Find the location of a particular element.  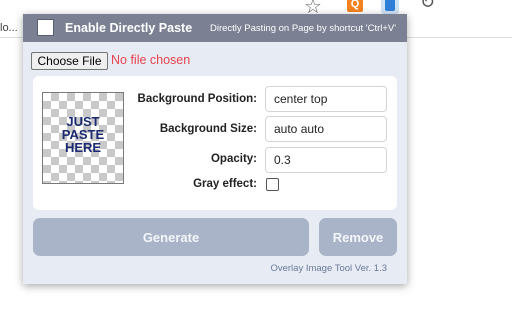

extension-overlay-icon is located at coordinates (390, 7).